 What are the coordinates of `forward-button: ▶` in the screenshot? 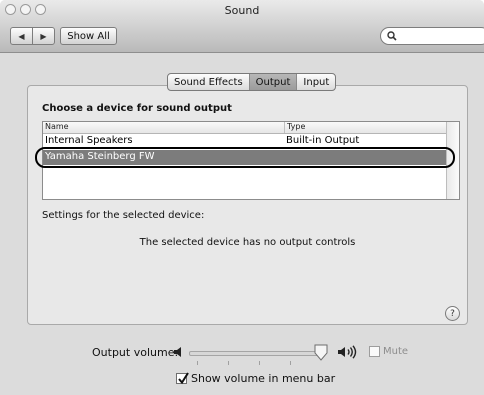 It's located at (43, 36).